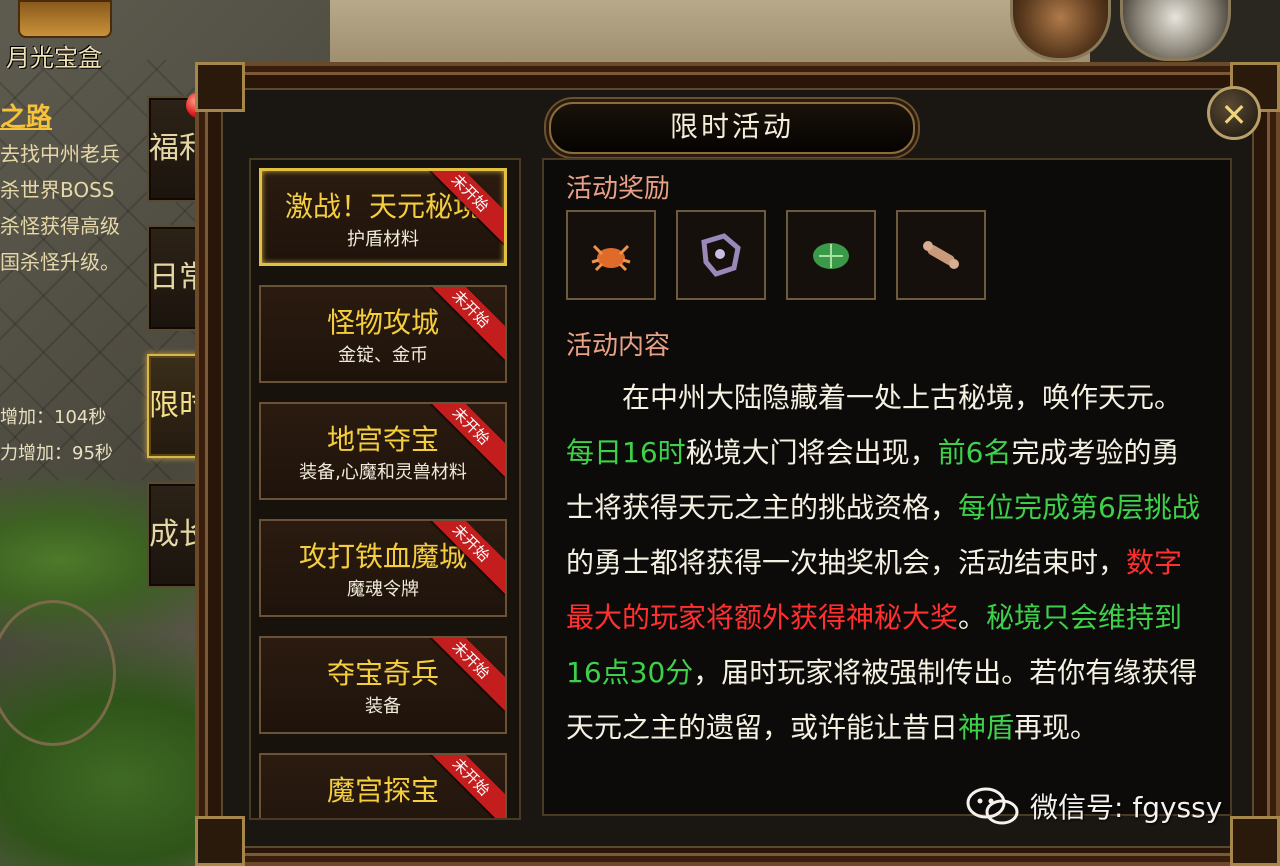 This screenshot has width=1280, height=866. What do you see at coordinates (383, 472) in the screenshot?
I see `activity-reward-type: 装备,心魔和灵兽材料` at bounding box center [383, 472].